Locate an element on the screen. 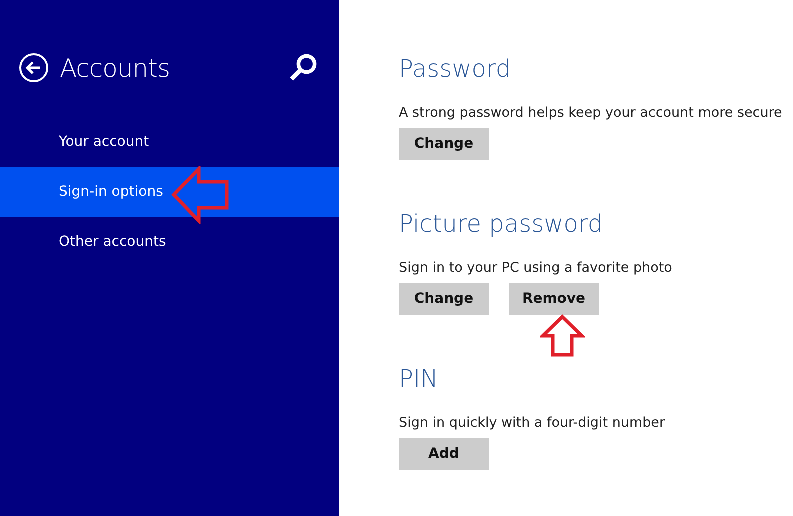  back-icon is located at coordinates (34, 68).